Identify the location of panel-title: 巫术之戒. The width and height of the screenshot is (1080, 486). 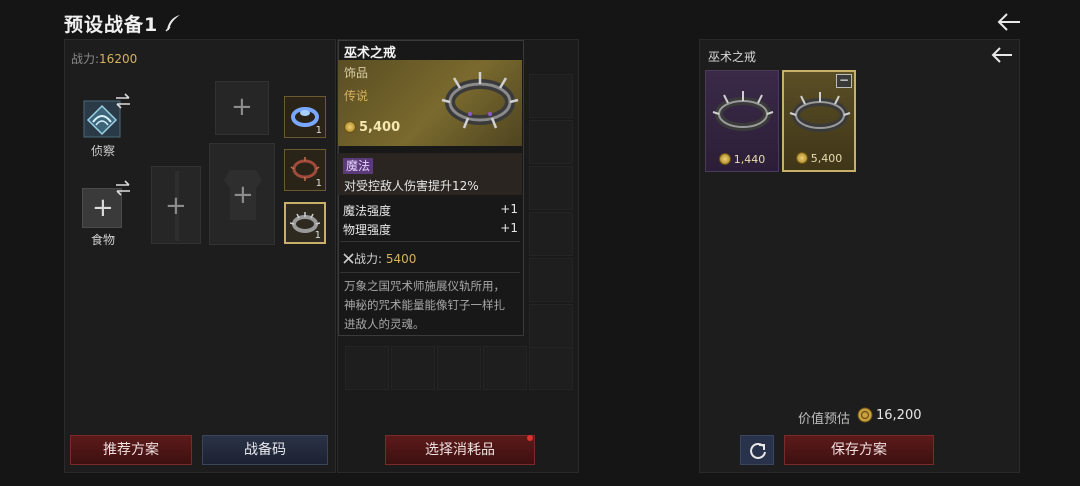
(732, 57).